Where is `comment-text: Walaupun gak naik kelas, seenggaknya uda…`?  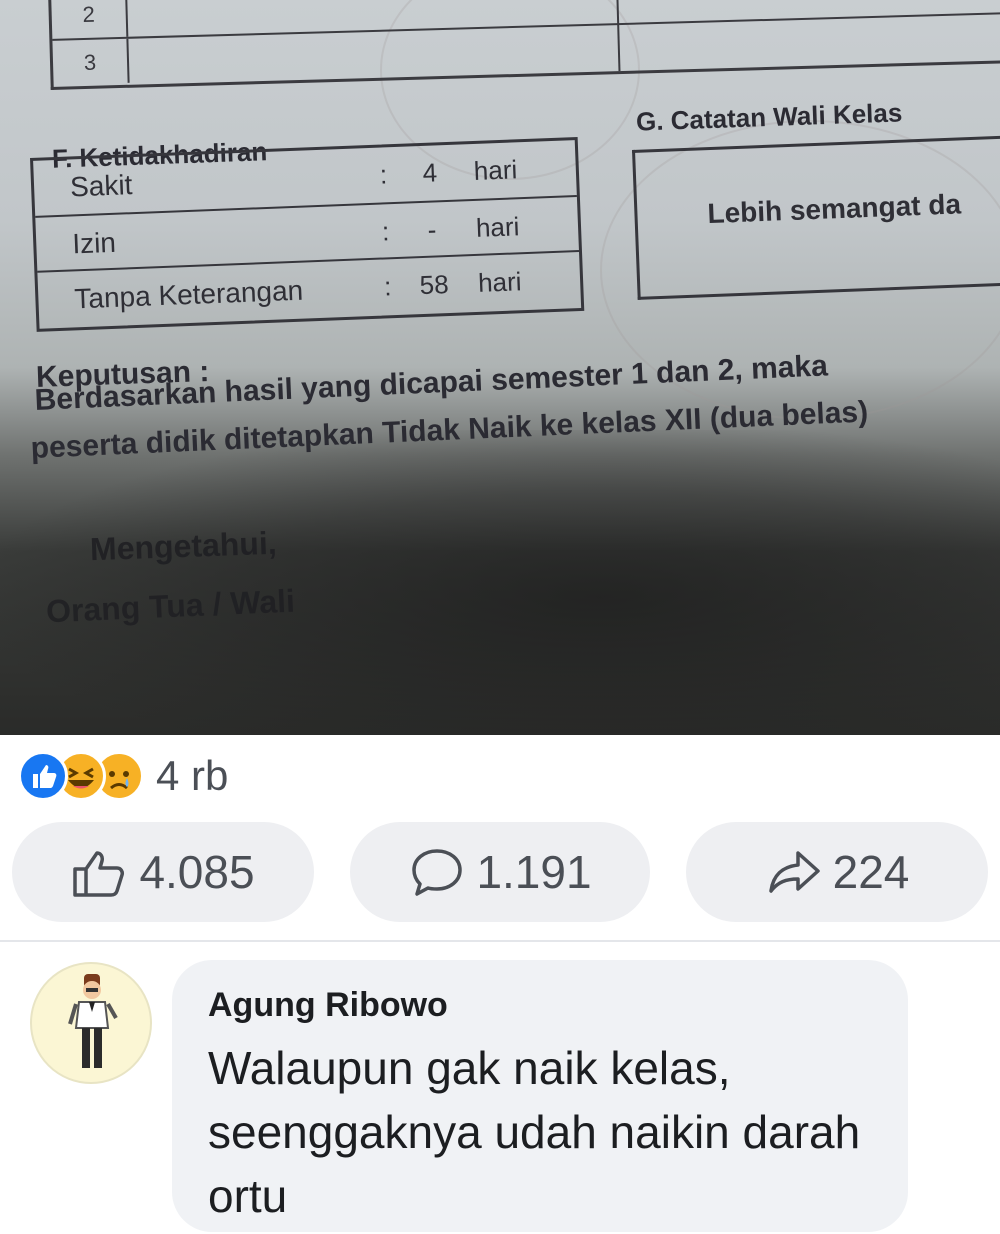
comment-text: Walaupun gak naik kelas, seenggaknya uda… is located at coordinates (534, 1132).